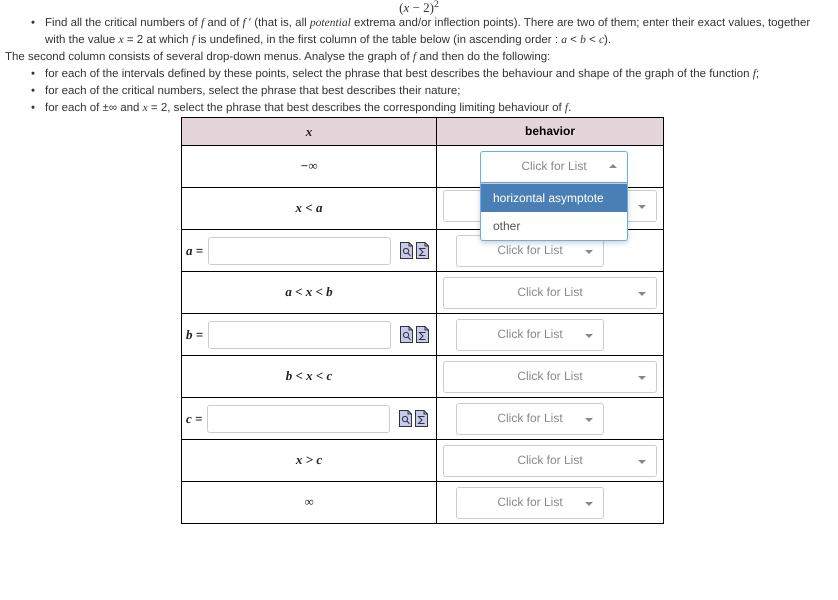  I want to click on task-text: for each of ±∞ and x = 2, select the phrase that best describes the corresponding limiting behaviour of f., so click(308, 108).